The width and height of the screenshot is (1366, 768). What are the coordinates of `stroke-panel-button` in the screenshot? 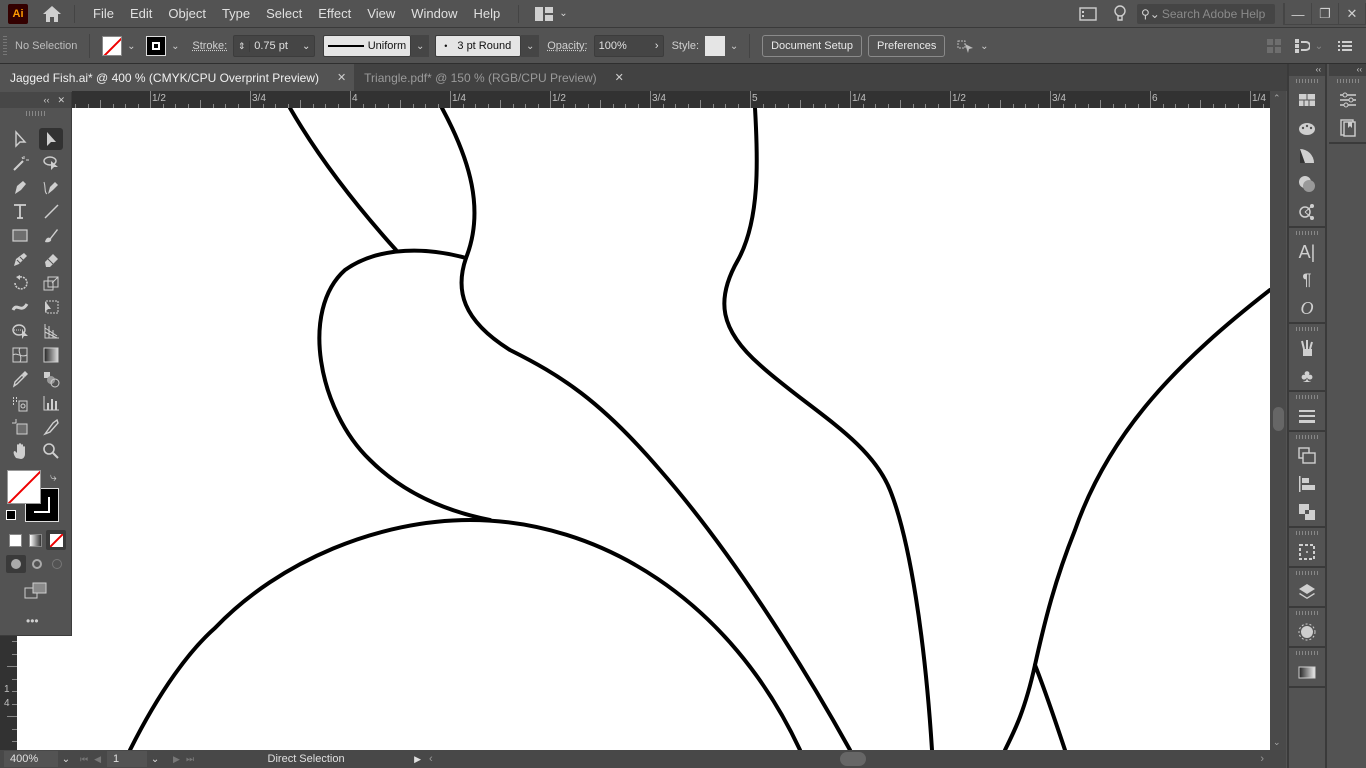 It's located at (1307, 416).